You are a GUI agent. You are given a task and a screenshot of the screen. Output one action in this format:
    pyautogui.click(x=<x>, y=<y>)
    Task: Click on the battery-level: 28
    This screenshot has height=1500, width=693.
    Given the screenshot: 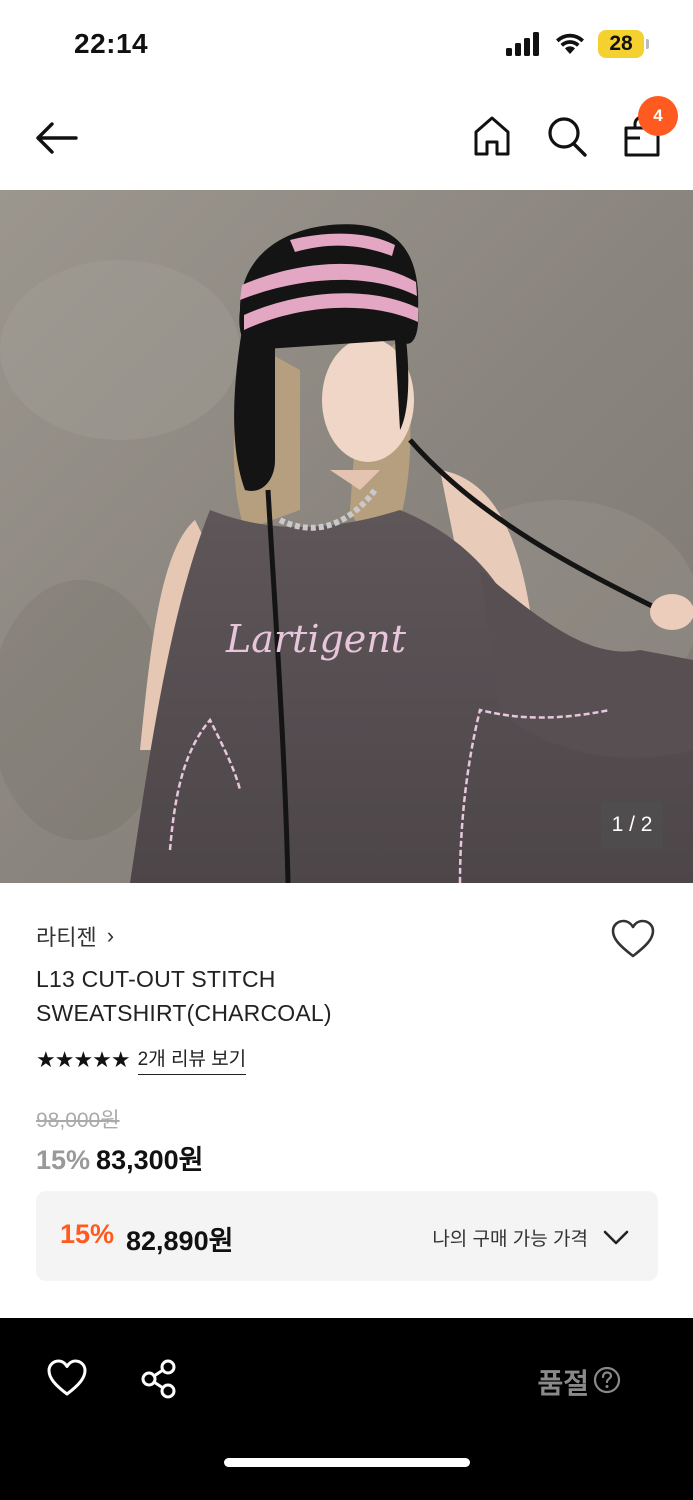 What is the action you would take?
    pyautogui.click(x=621, y=44)
    